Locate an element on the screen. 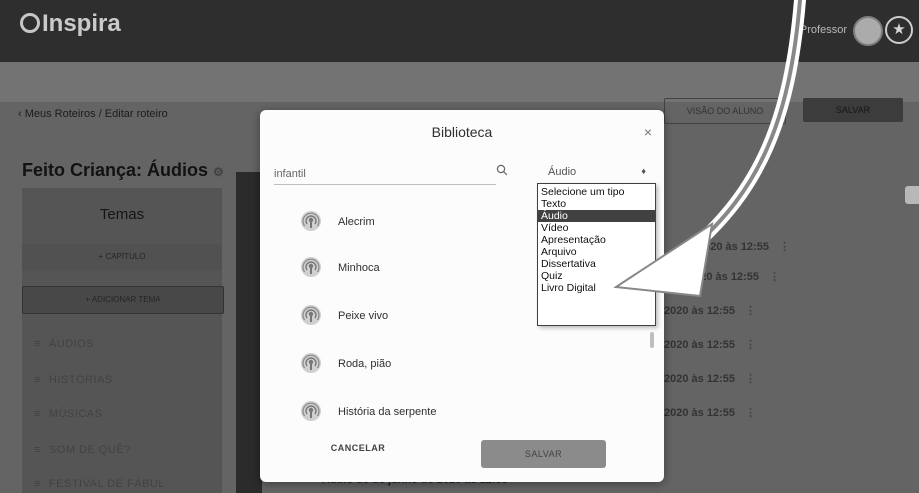 The width and height of the screenshot is (919, 493). search-icon is located at coordinates (502, 171).